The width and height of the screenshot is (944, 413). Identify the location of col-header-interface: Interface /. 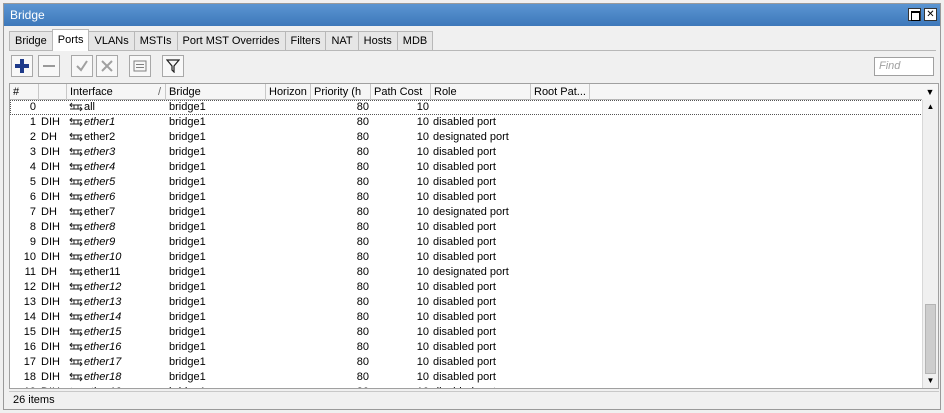
(116, 92).